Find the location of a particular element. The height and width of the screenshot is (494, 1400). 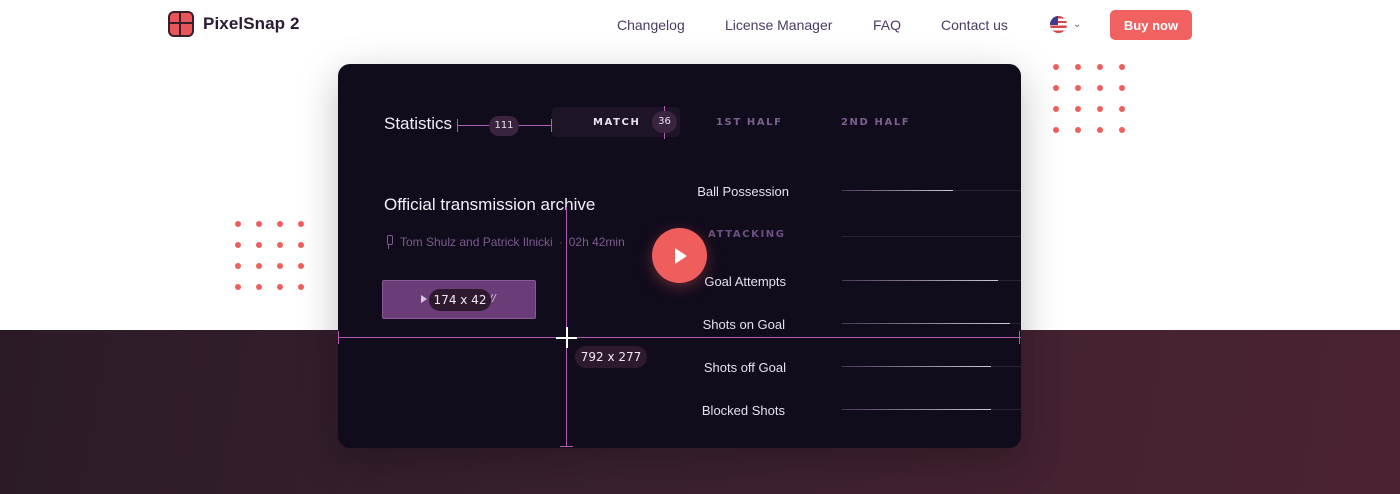

decorative-dots-left is located at coordinates (269, 255).